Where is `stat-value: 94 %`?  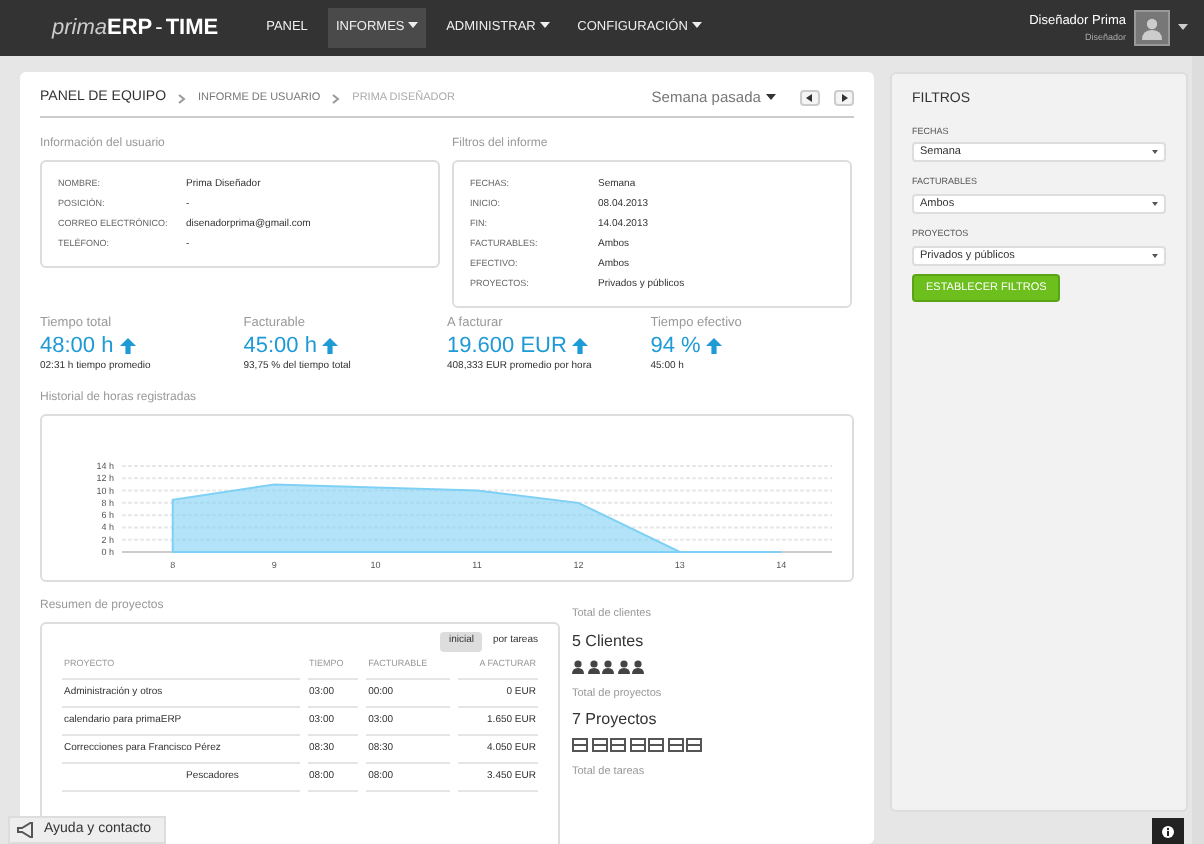 stat-value: 94 % is located at coordinates (675, 346).